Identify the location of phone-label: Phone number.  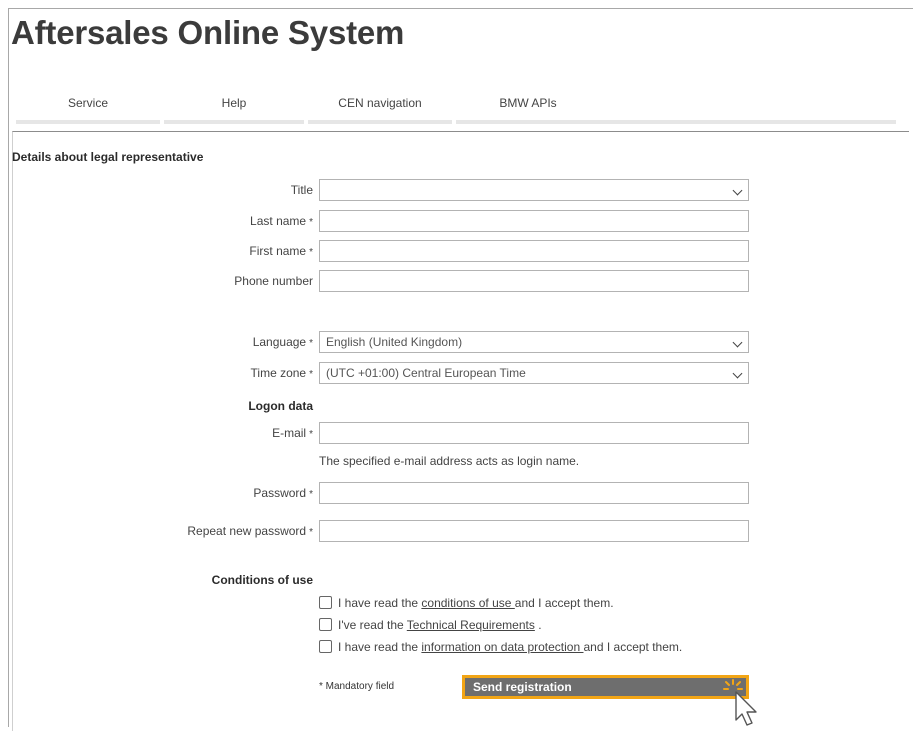
(273, 281).